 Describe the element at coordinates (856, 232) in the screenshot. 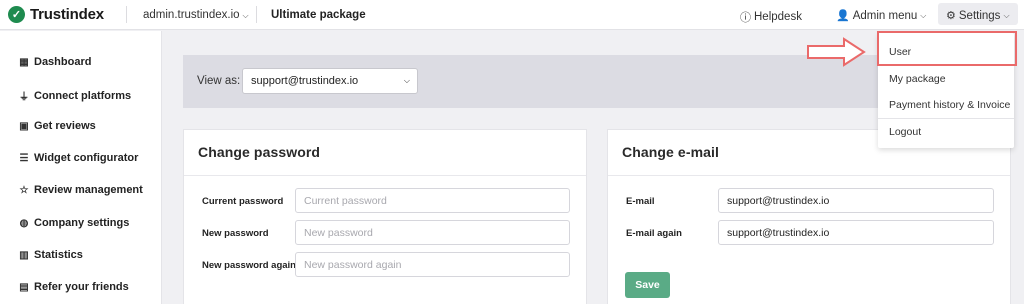

I see `email-again-input: support@trustindex.io` at that location.